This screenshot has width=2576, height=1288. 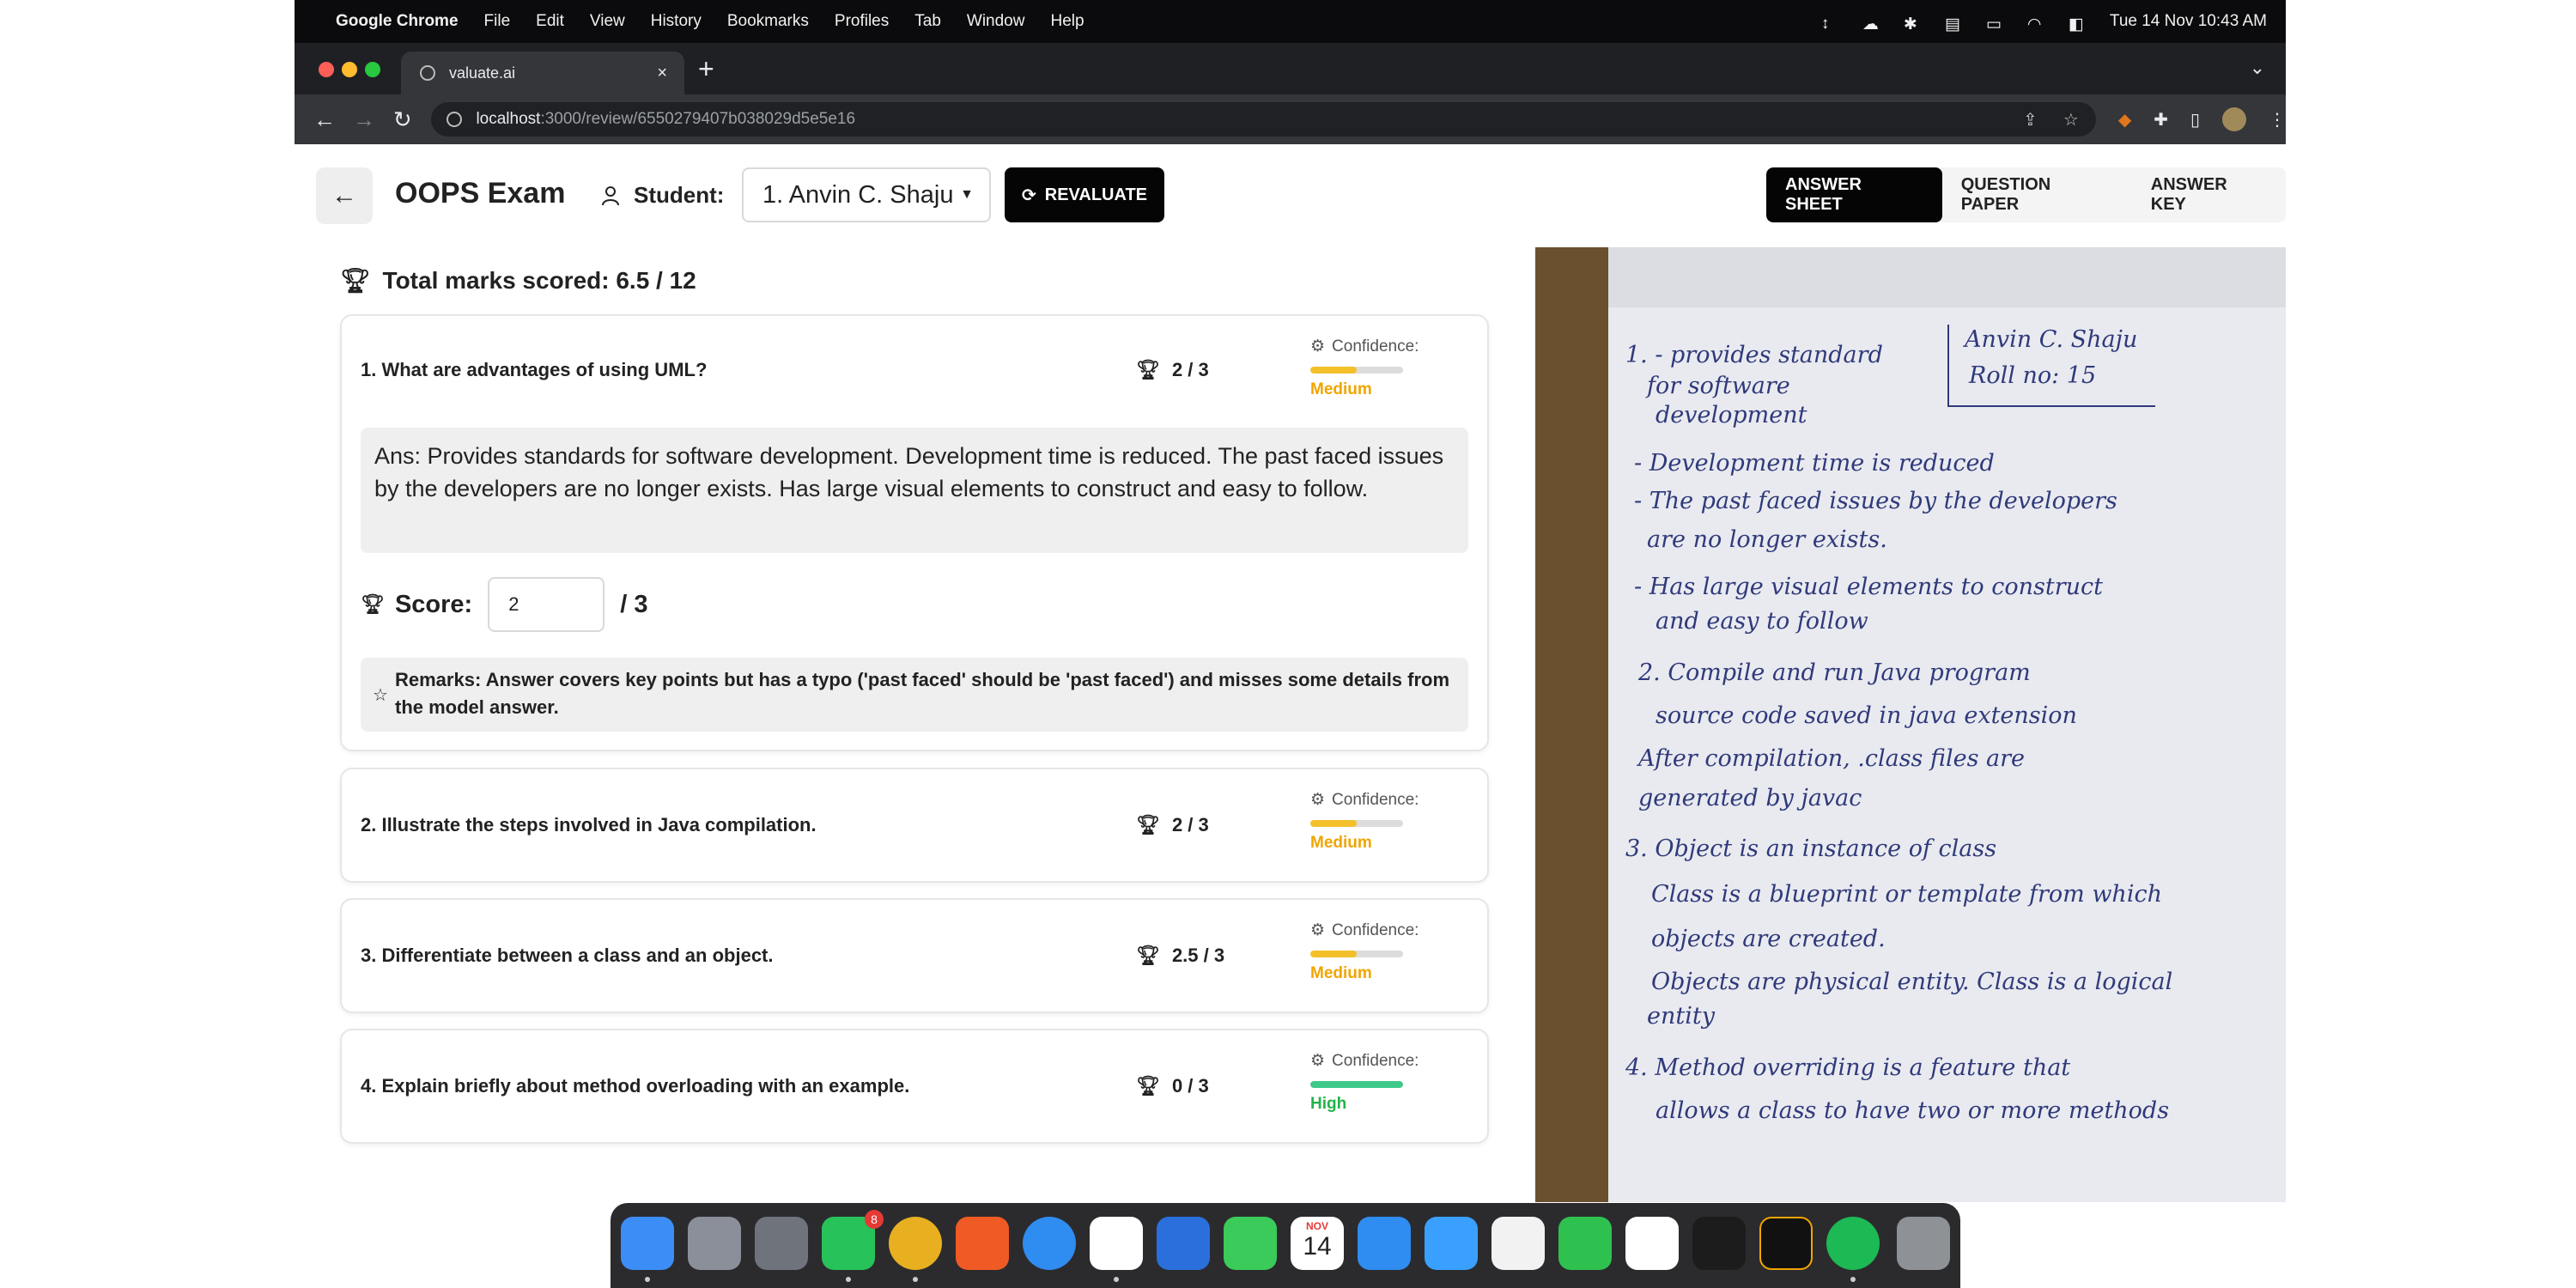 What do you see at coordinates (398, 21) in the screenshot?
I see `menu-app-name: Google Chrome` at bounding box center [398, 21].